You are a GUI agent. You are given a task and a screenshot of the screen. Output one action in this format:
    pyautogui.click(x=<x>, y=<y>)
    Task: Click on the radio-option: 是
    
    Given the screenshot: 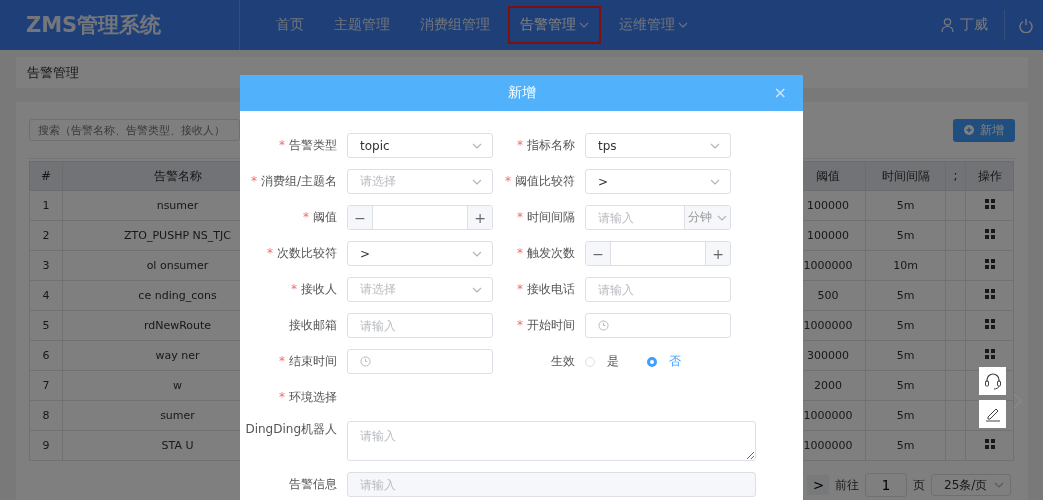 What is the action you would take?
    pyautogui.click(x=602, y=361)
    